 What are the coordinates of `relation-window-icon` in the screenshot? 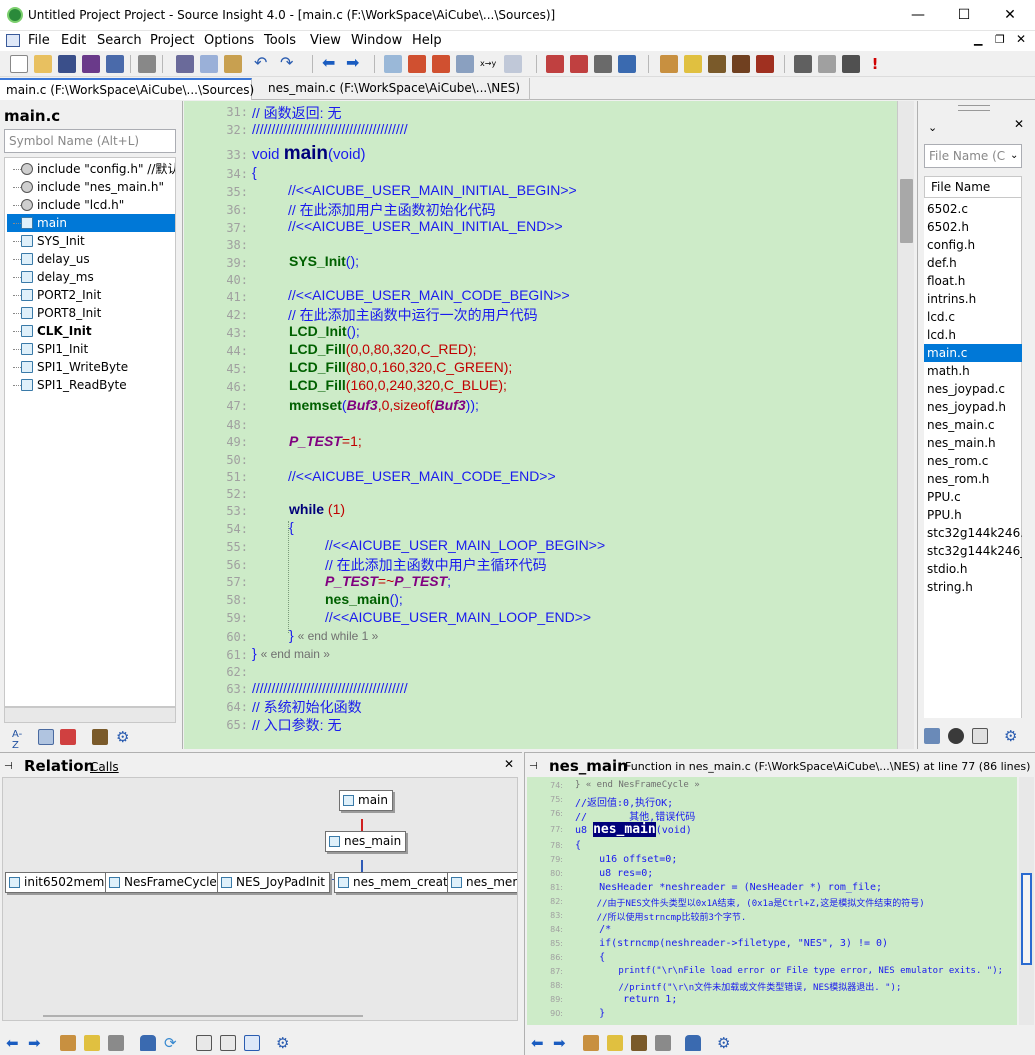 It's located at (765, 64).